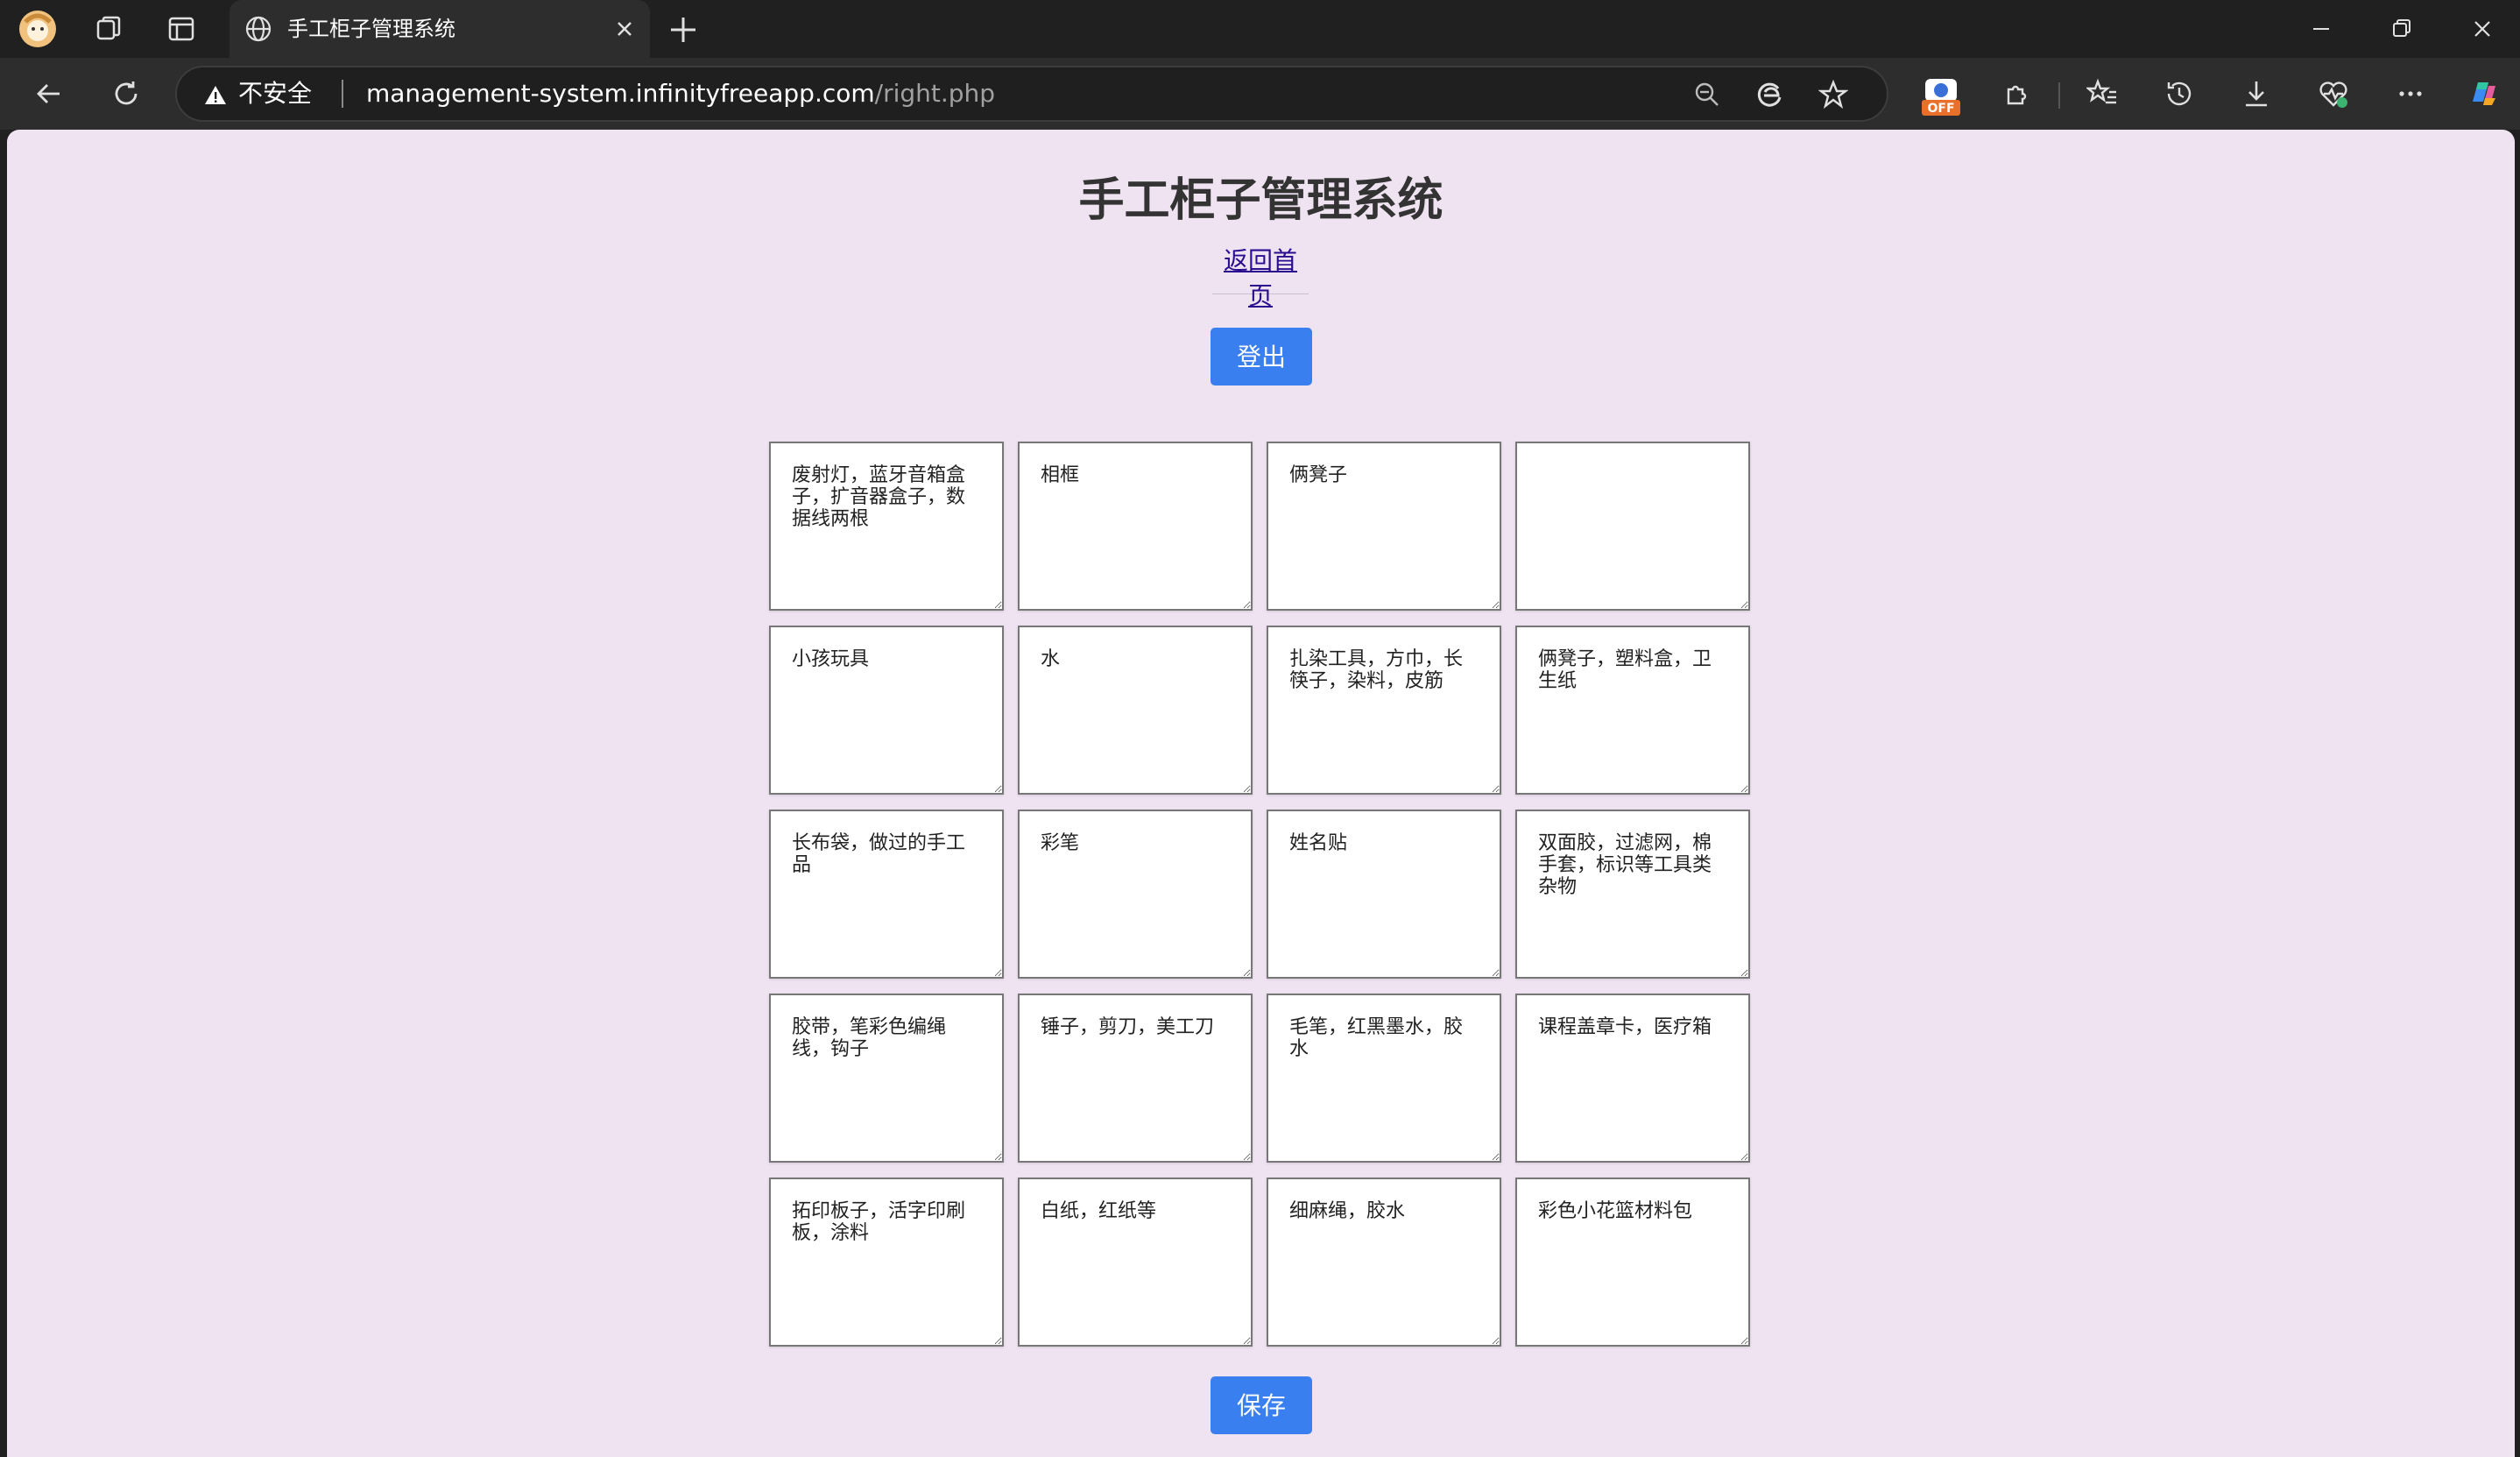  I want to click on cabinet-cell: 相框, so click(1135, 526).